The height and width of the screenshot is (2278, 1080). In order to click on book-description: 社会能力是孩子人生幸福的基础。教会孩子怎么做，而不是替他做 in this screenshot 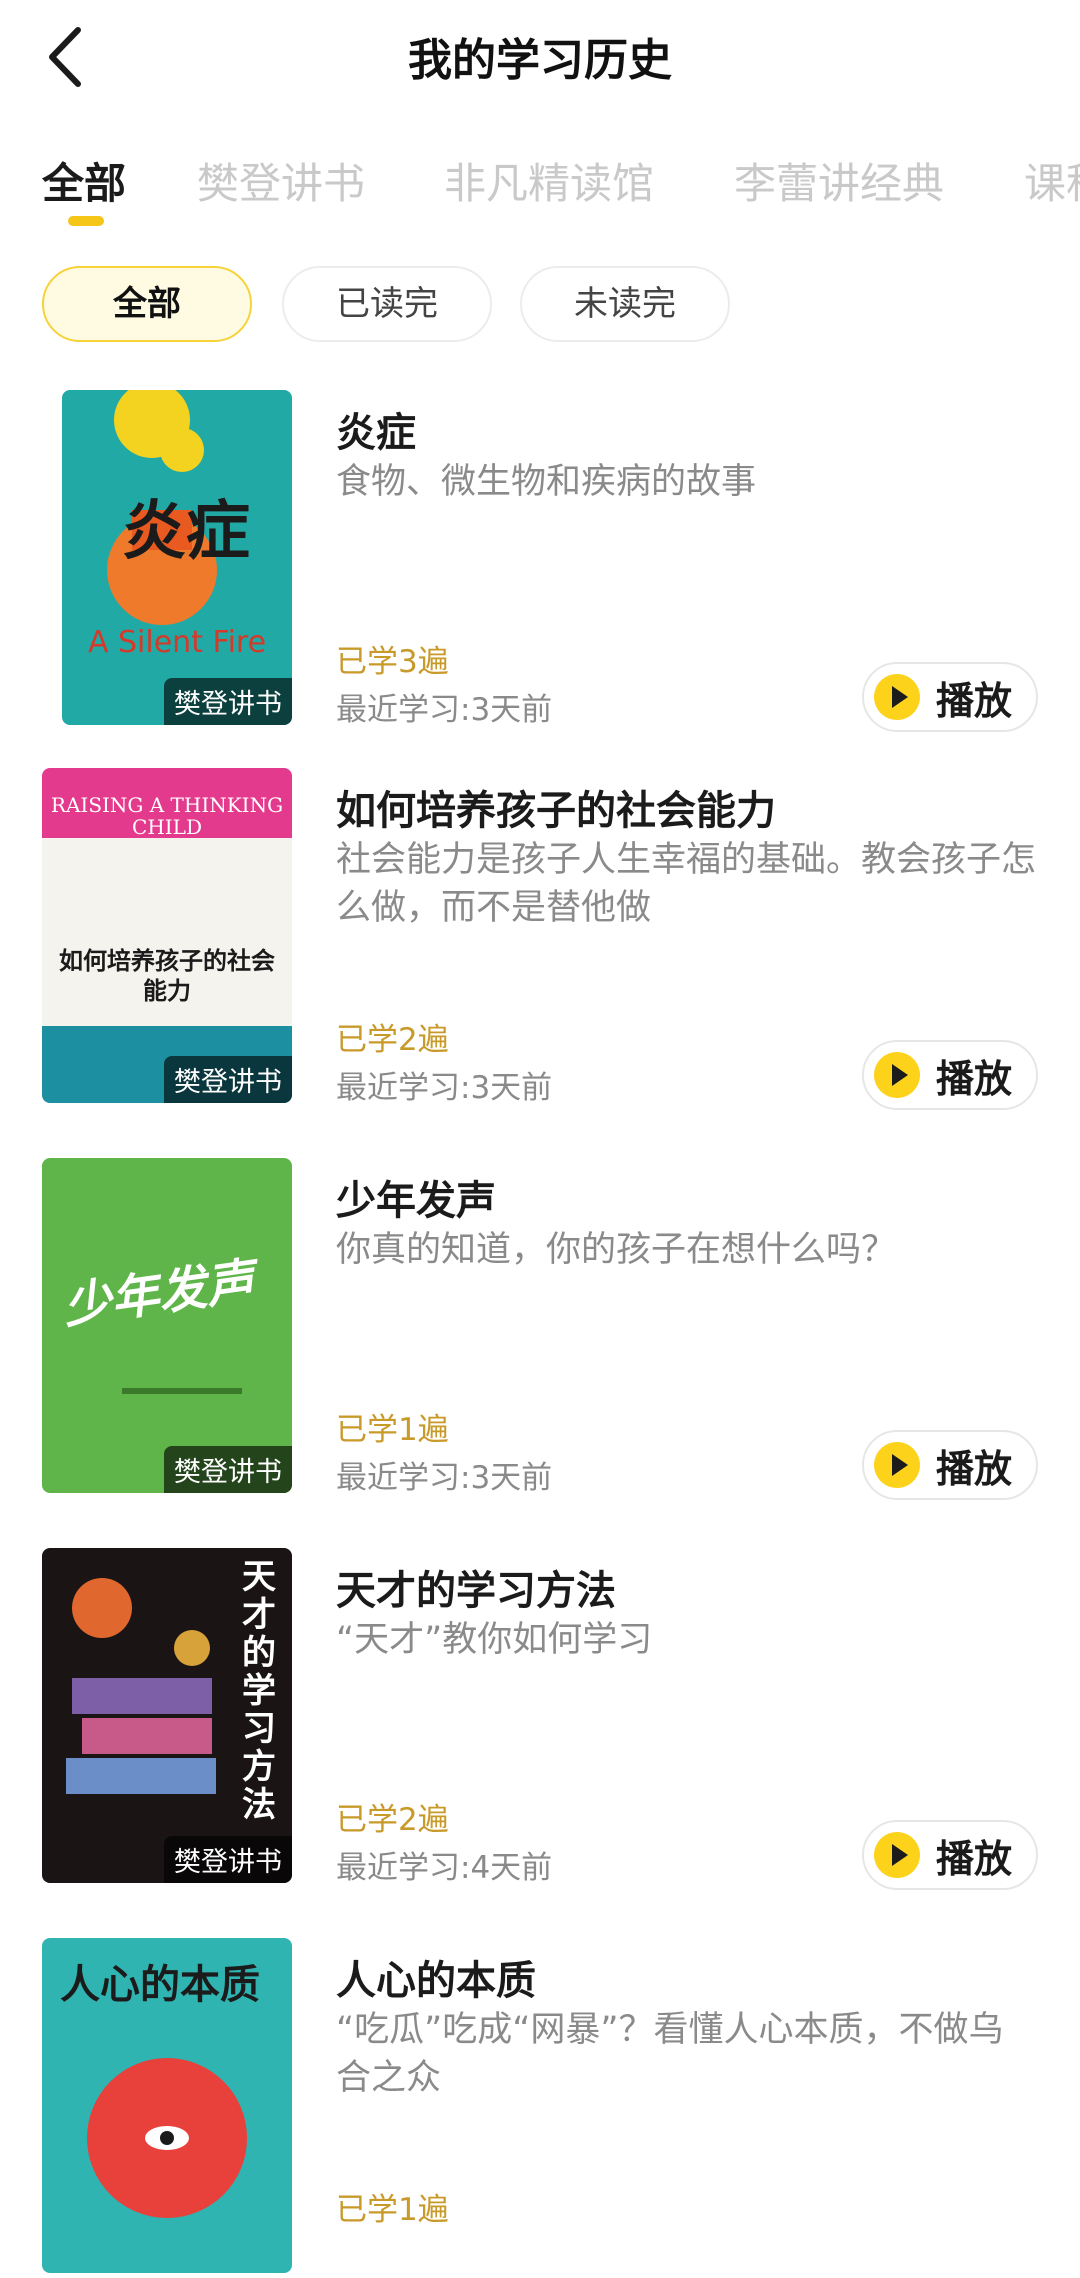, I will do `click(686, 884)`.